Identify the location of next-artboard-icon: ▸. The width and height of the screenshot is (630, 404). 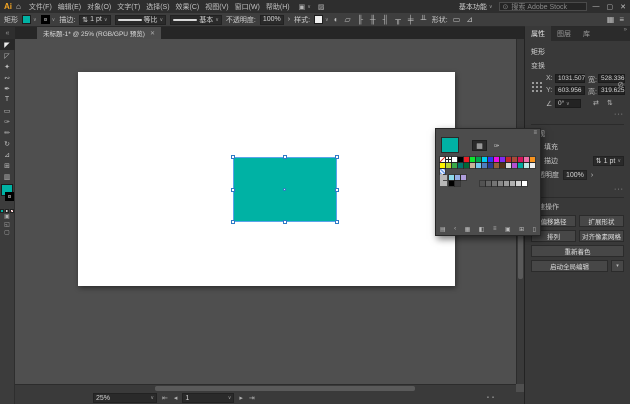
(241, 398).